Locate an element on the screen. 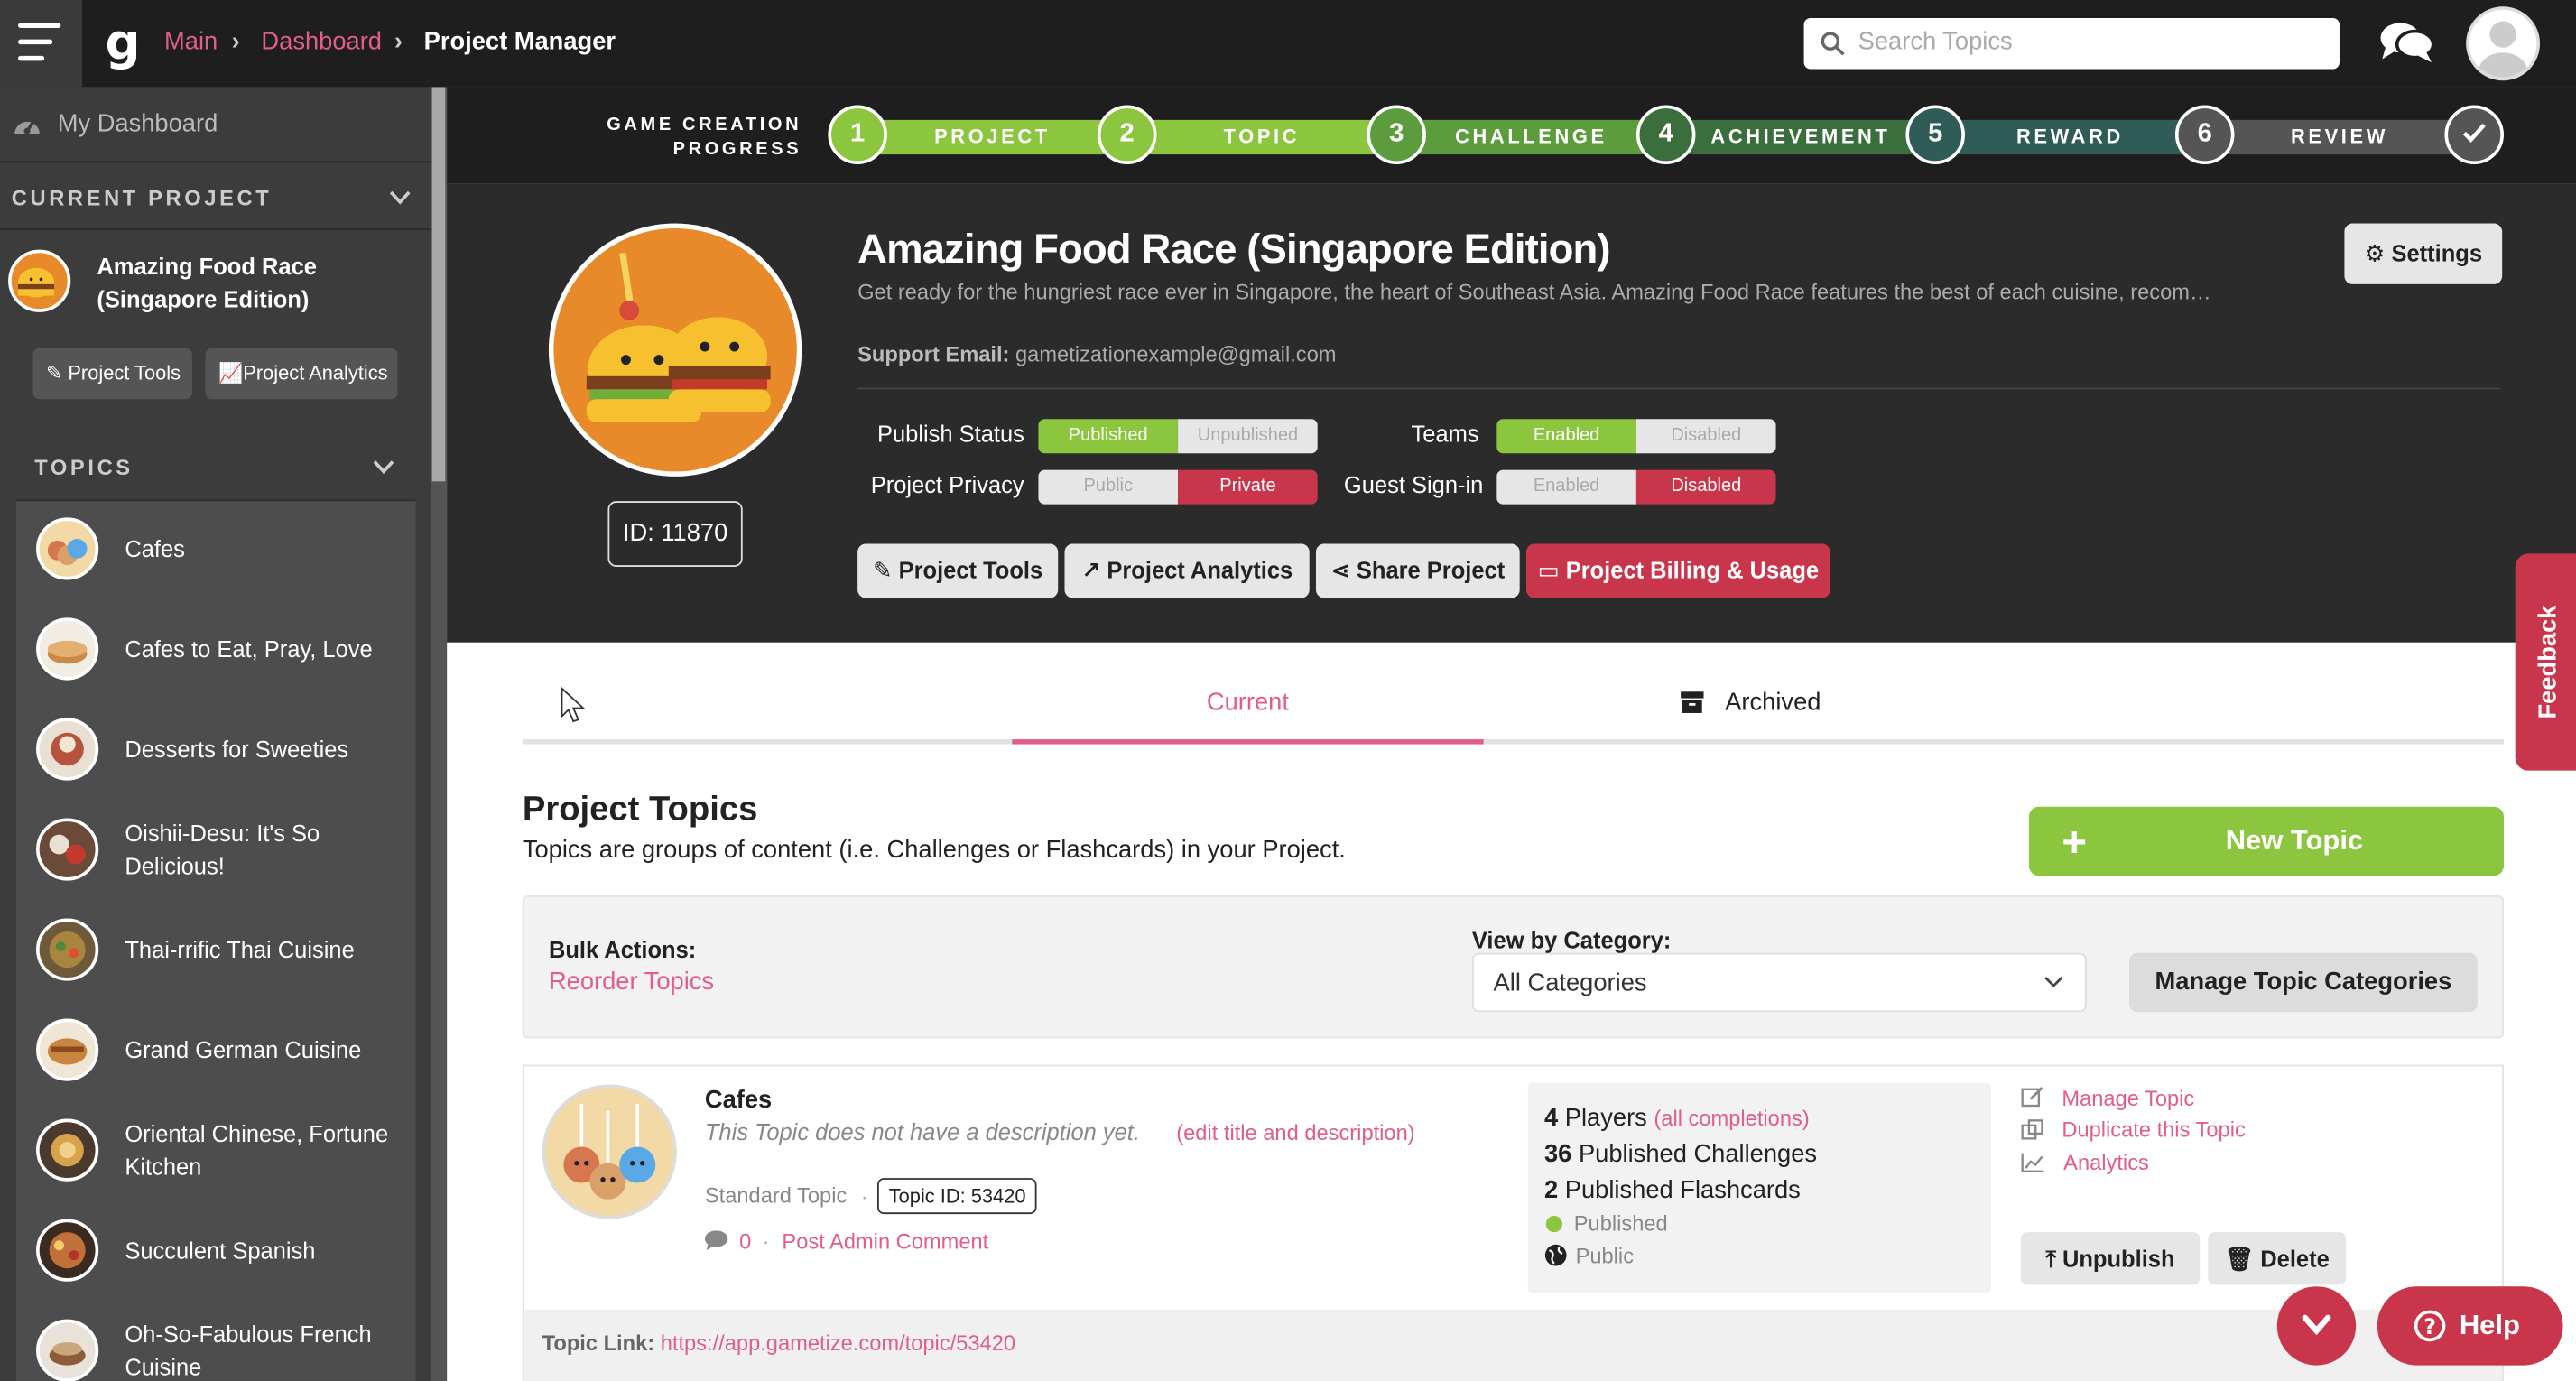 This screenshot has height=1381, width=2576. progress-step-number: 1 is located at coordinates (857, 135).